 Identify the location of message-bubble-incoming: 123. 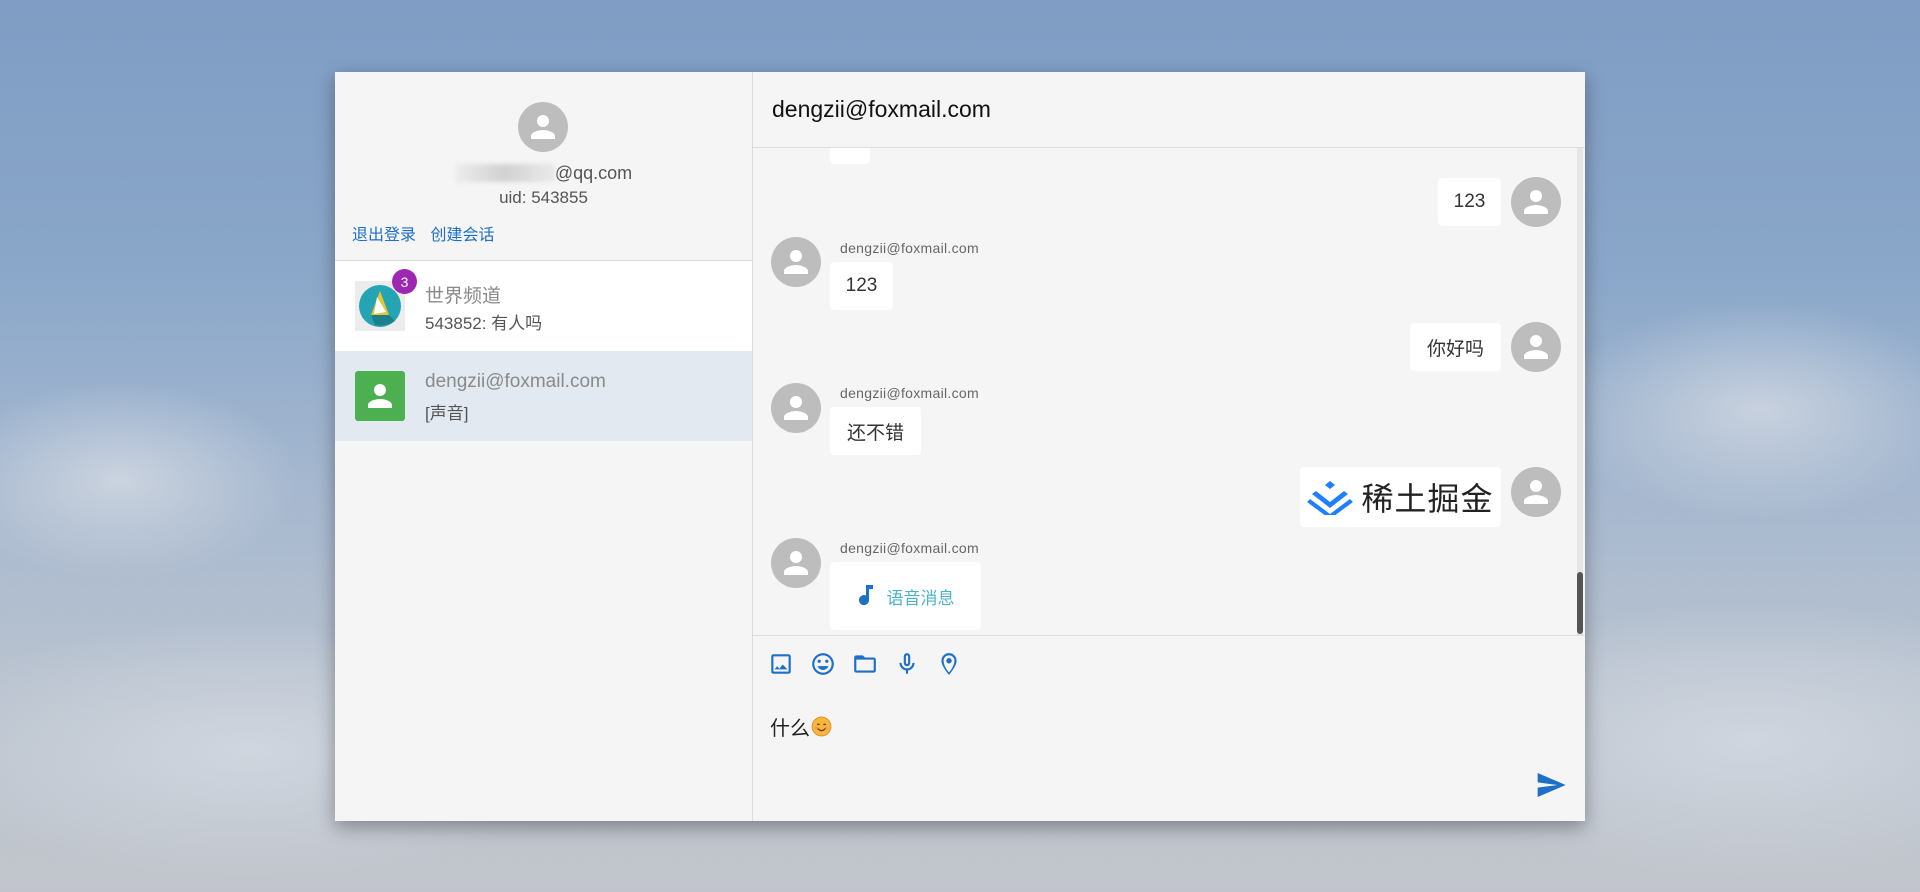
(861, 286).